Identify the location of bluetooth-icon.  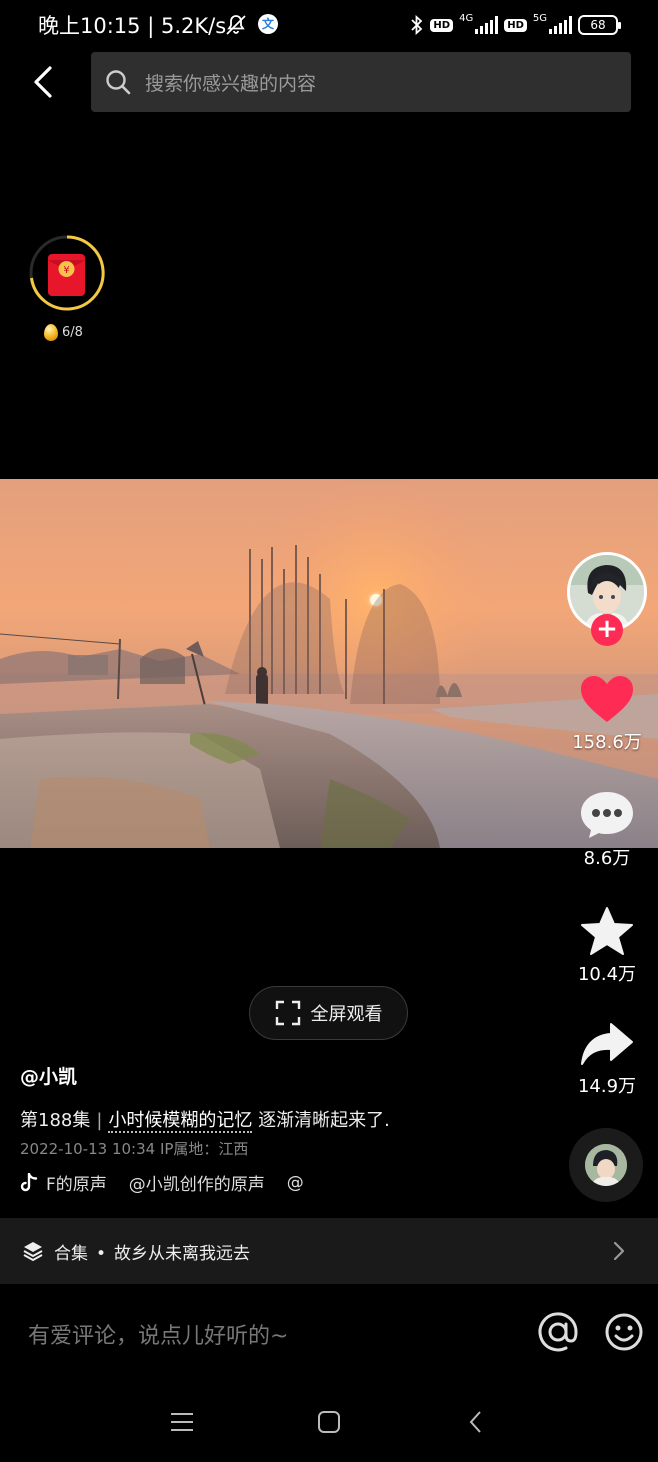
(417, 25).